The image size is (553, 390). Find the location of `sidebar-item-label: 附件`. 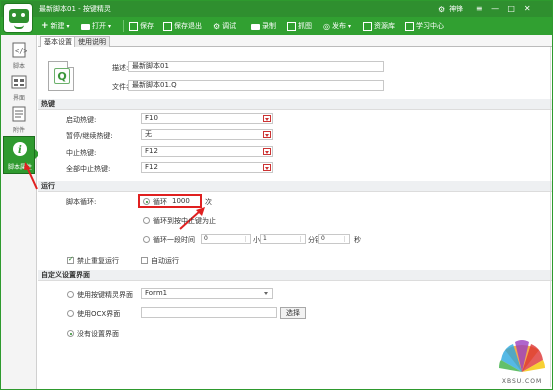

sidebar-item-label: 附件 is located at coordinates (18, 130).